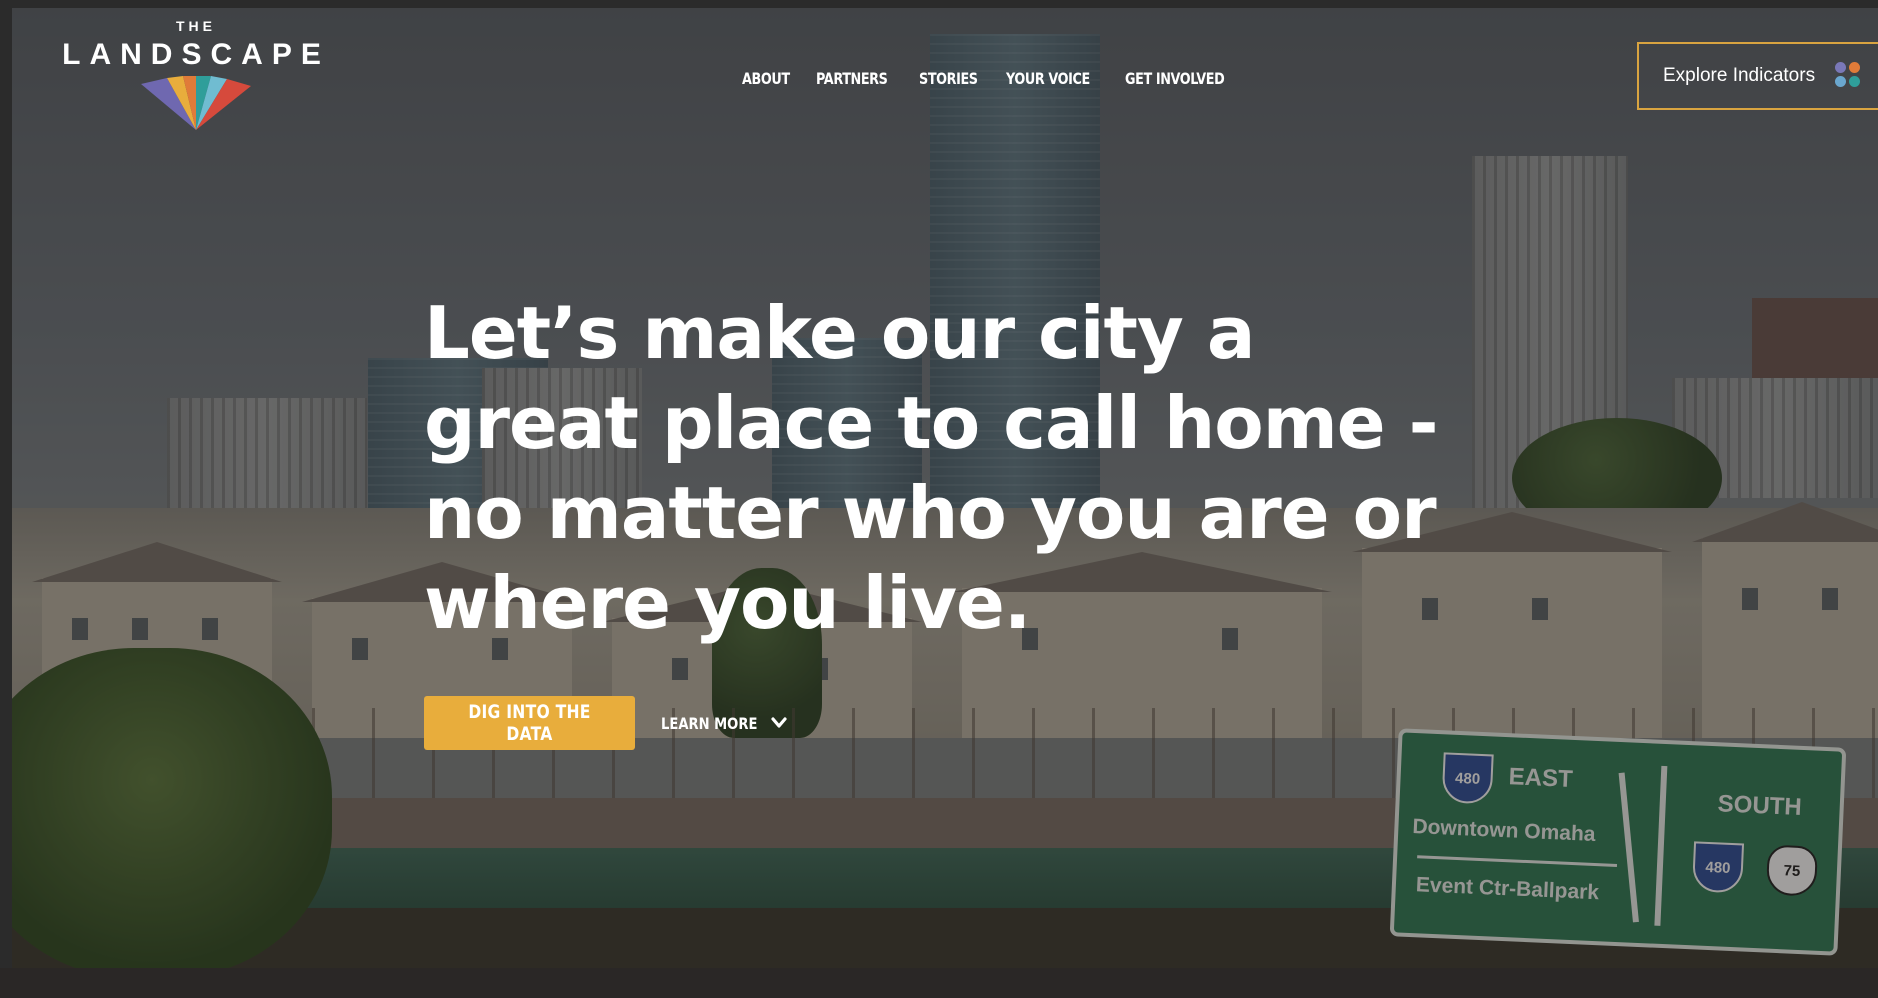 This screenshot has height=998, width=1878. I want to click on dots-grid-icon, so click(1855, 82).